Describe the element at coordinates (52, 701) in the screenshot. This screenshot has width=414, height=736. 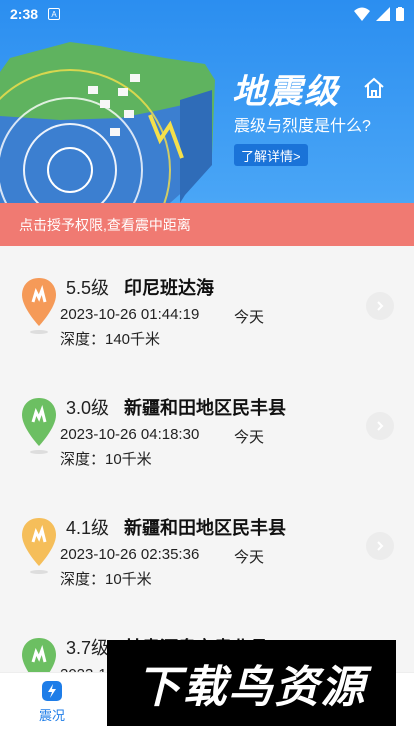
I see `tab-quake-status: 震况` at that location.